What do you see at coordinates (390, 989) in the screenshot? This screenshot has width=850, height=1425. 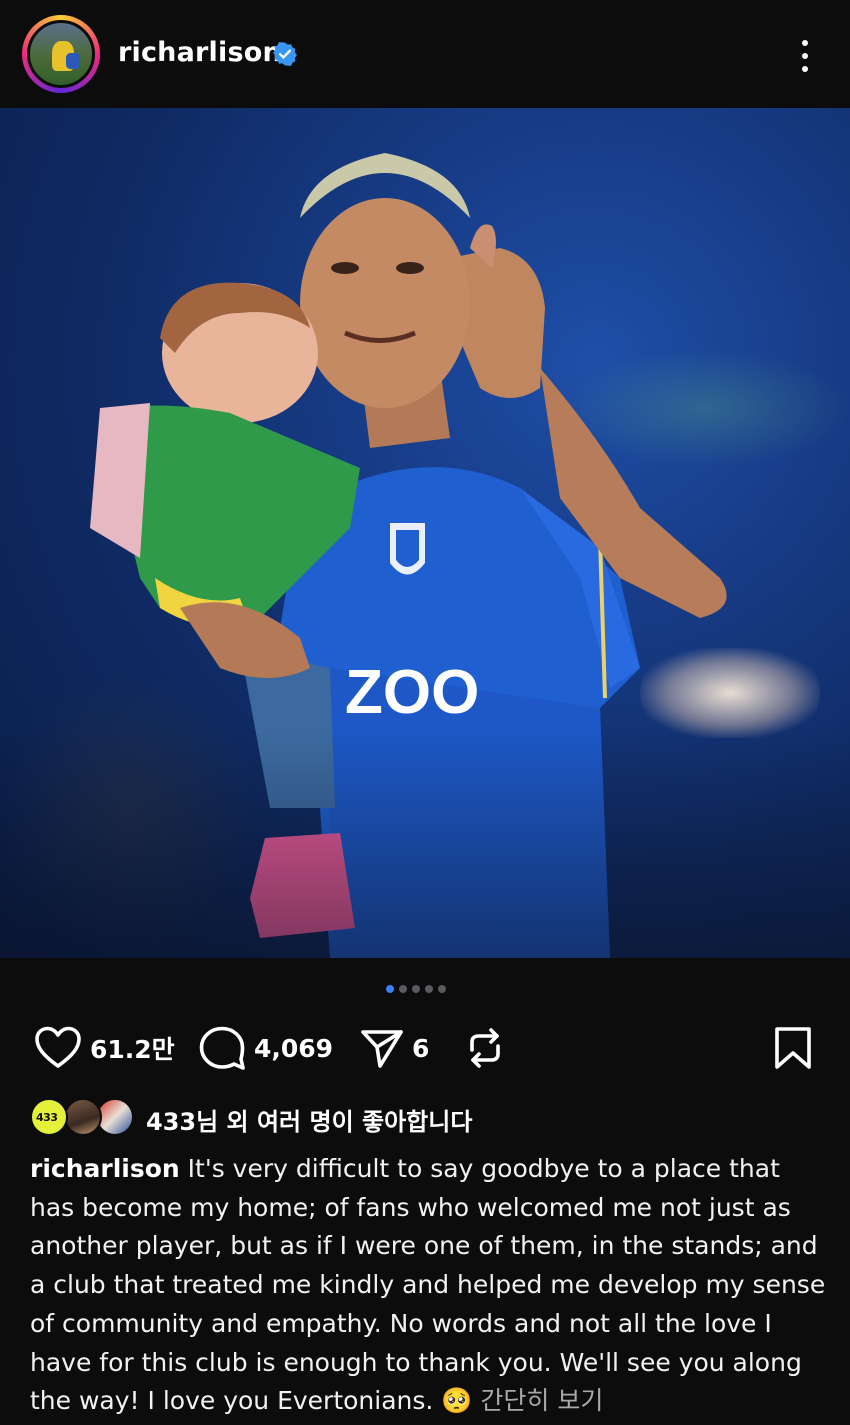 I see `carousel-dot-active` at bounding box center [390, 989].